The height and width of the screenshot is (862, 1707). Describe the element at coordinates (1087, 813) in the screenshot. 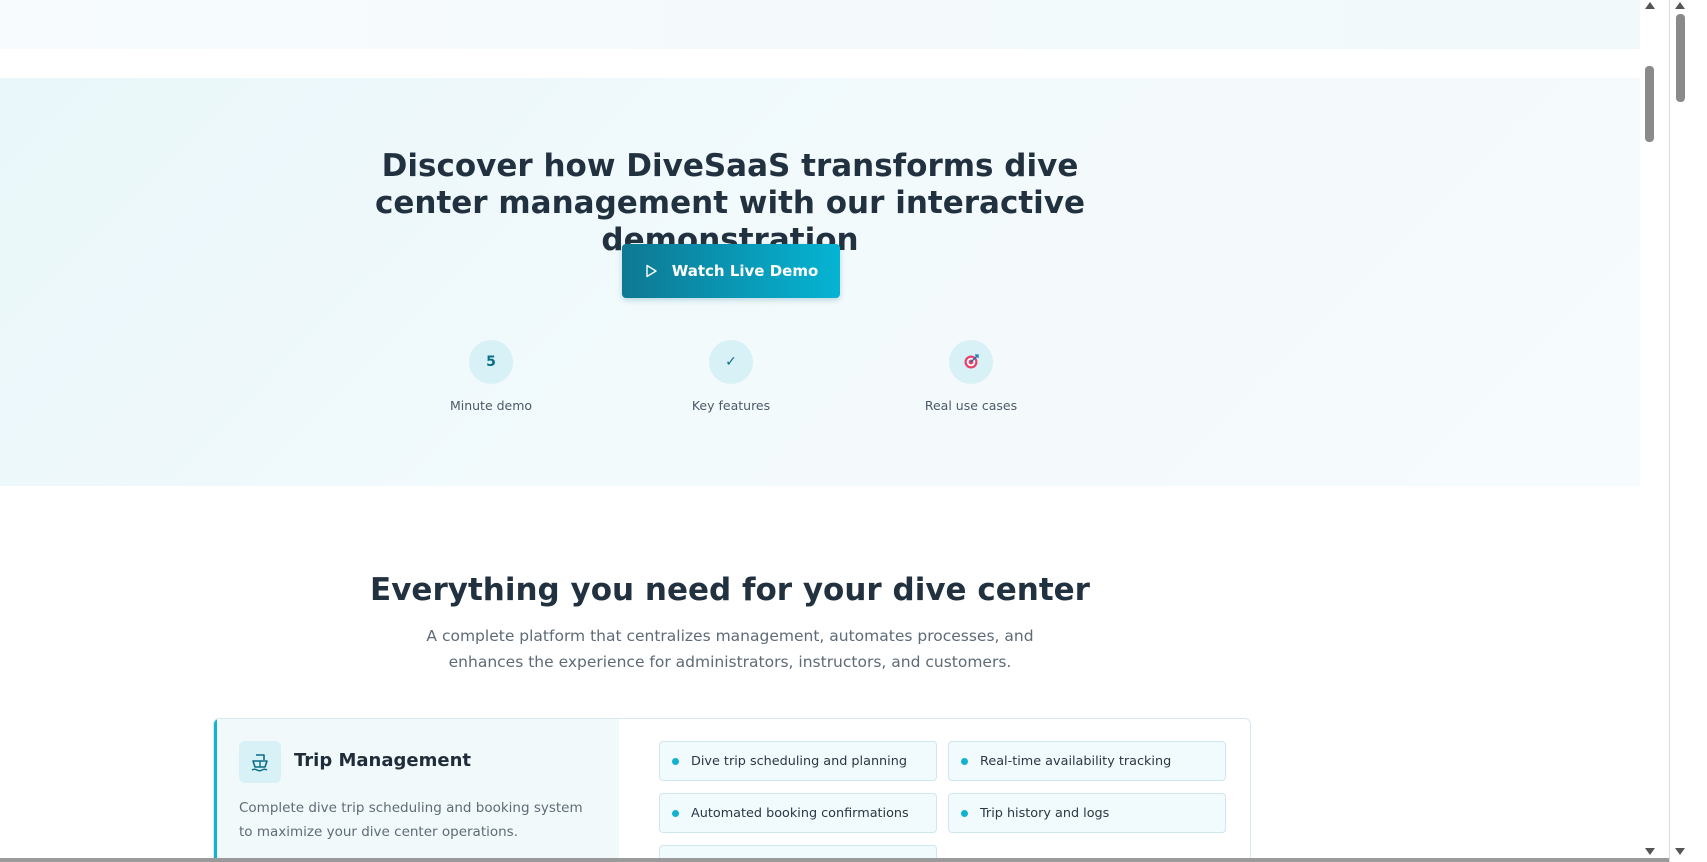

I see `feature-item: Trip history and logs` at that location.